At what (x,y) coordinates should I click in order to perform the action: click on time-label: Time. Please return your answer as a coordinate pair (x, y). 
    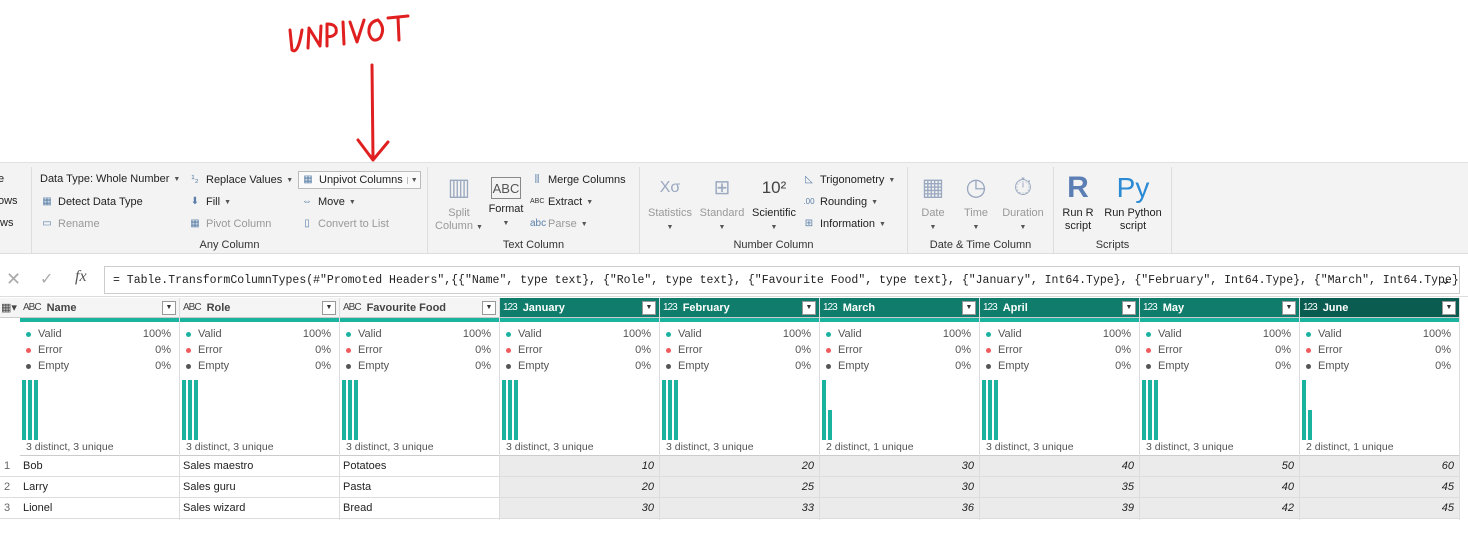
    Looking at the image, I should click on (976, 213).